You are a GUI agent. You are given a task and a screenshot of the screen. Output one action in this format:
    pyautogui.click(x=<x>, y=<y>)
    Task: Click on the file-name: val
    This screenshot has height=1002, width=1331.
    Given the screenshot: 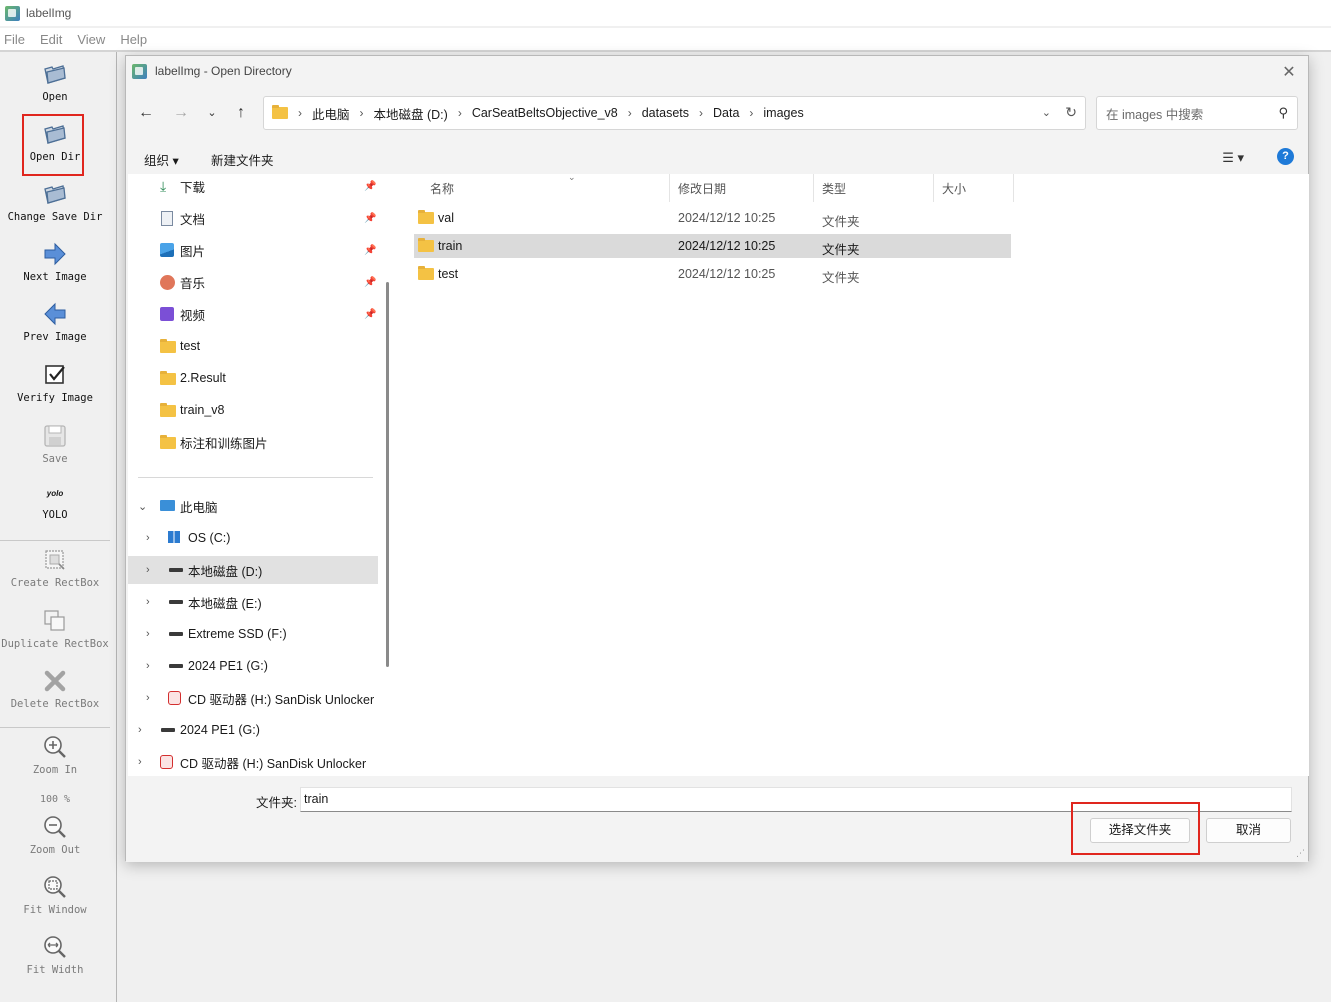 What is the action you would take?
    pyautogui.click(x=446, y=218)
    